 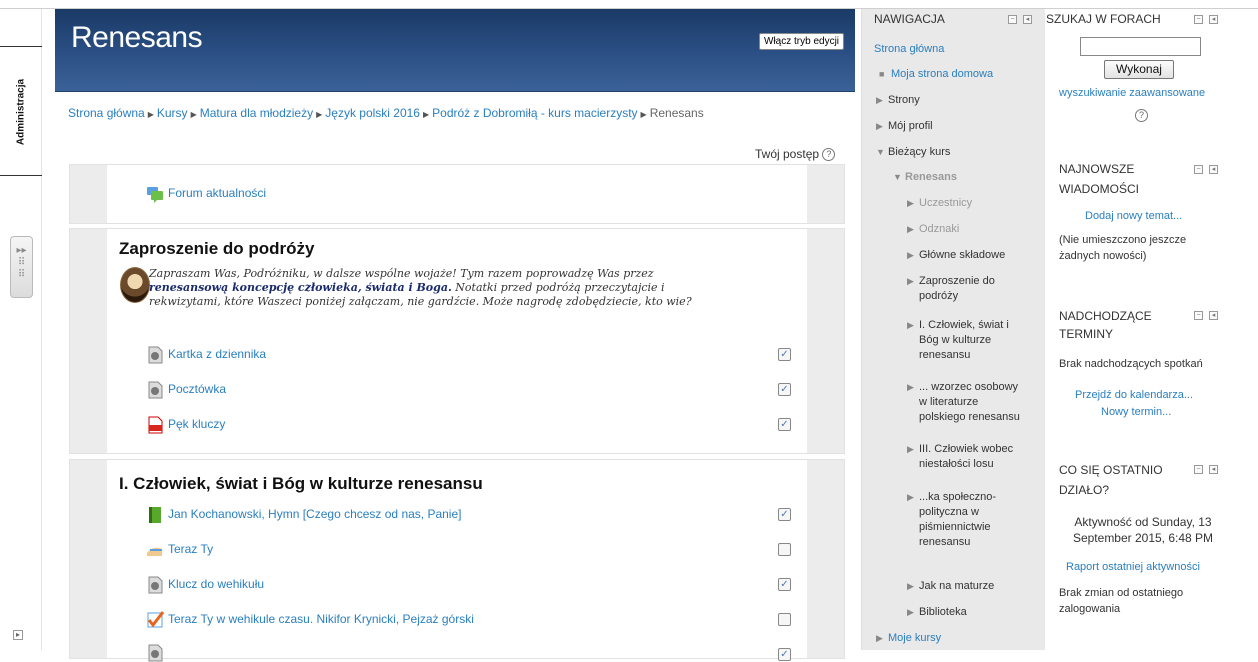 I want to click on nav-label: Uczestnicy, so click(x=946, y=203).